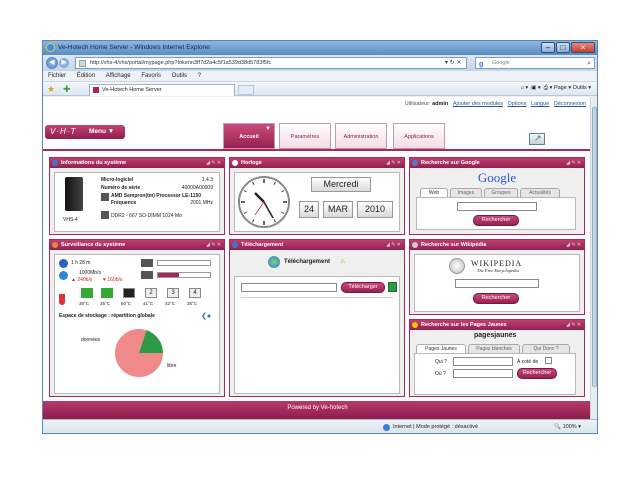 The image size is (640, 480). What do you see at coordinates (363, 287) in the screenshot?
I see `download-button: Télécharger` at bounding box center [363, 287].